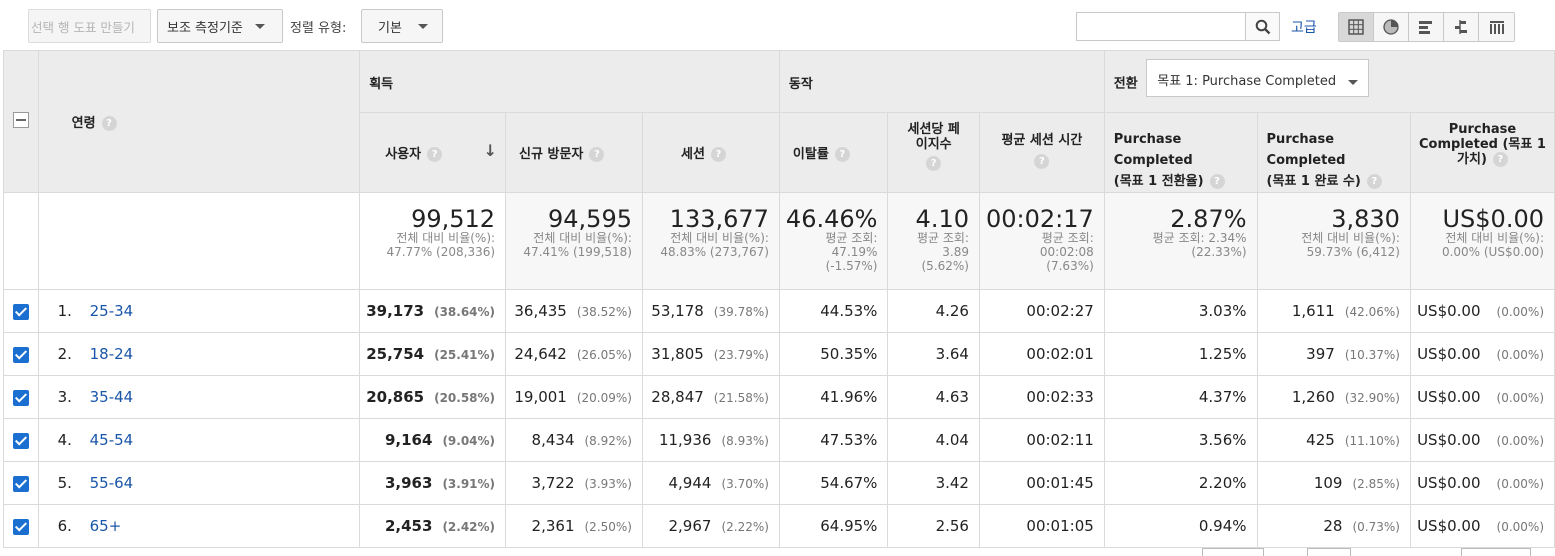 Image resolution: width=1555 pixels, height=556 pixels. What do you see at coordinates (553, 526) in the screenshot?
I see `new-users-value: 2,361` at bounding box center [553, 526].